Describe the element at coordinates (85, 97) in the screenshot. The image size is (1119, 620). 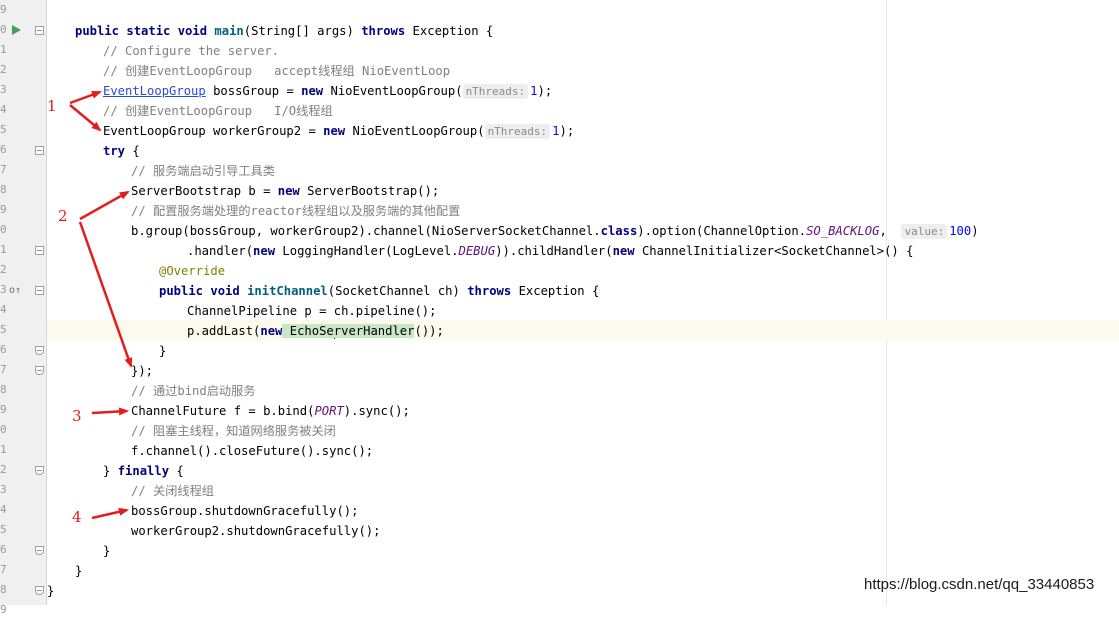
I see `arrow-1a` at that location.